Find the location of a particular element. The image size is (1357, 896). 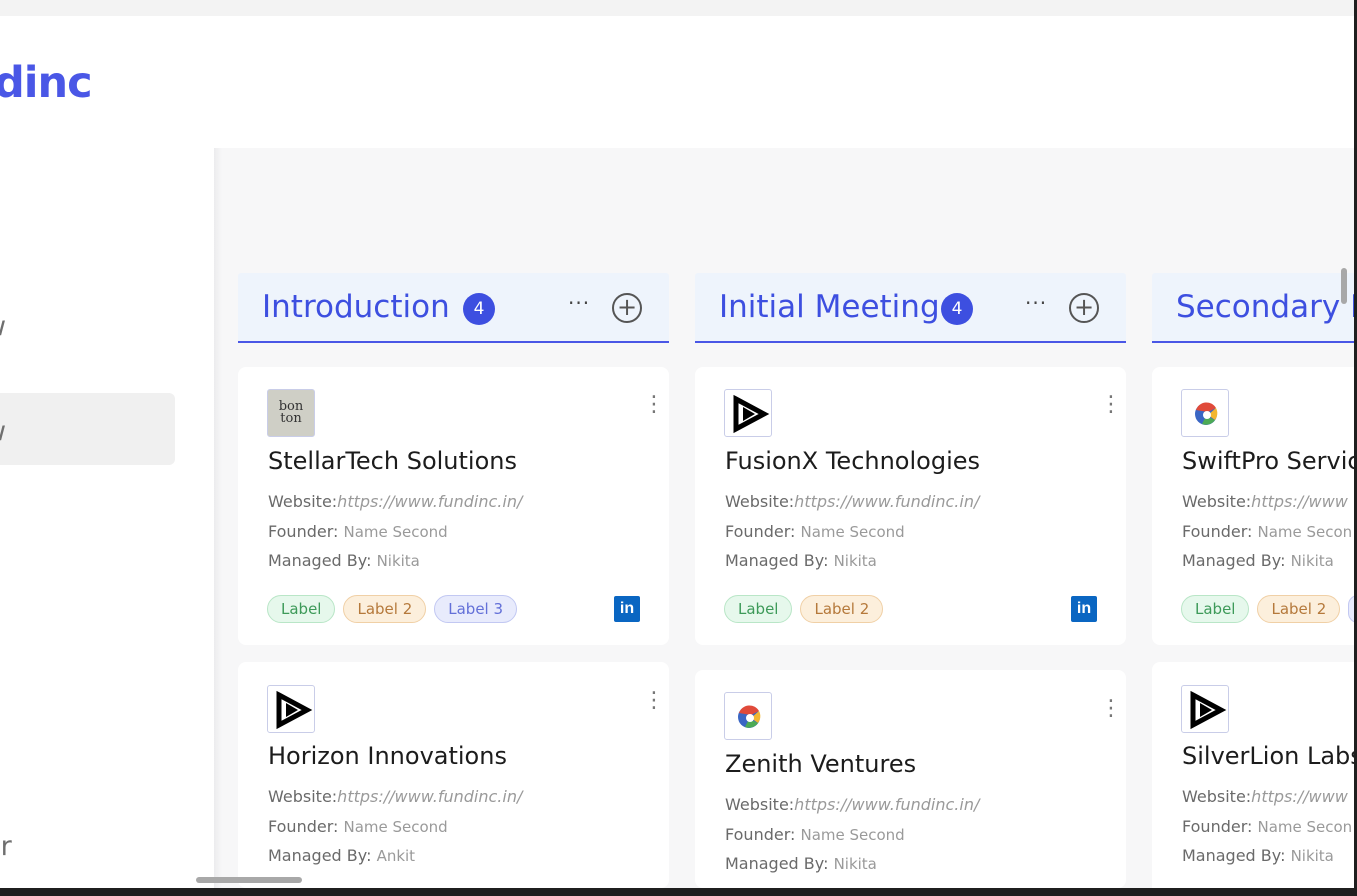

column-title: Secondary M is located at coordinates (1265, 307).